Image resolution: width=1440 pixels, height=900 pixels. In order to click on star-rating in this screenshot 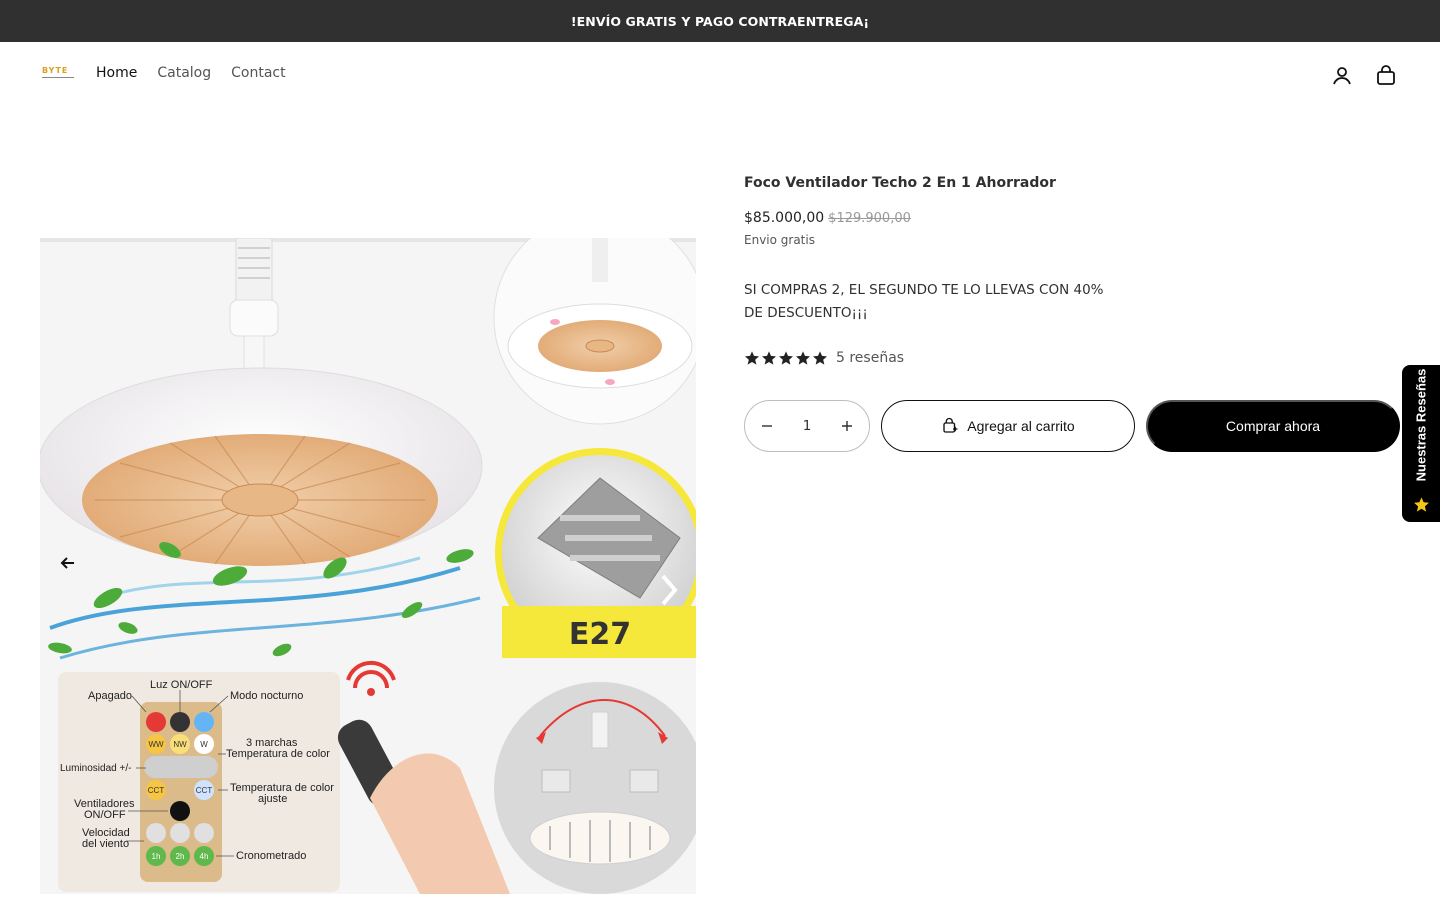, I will do `click(786, 358)`.